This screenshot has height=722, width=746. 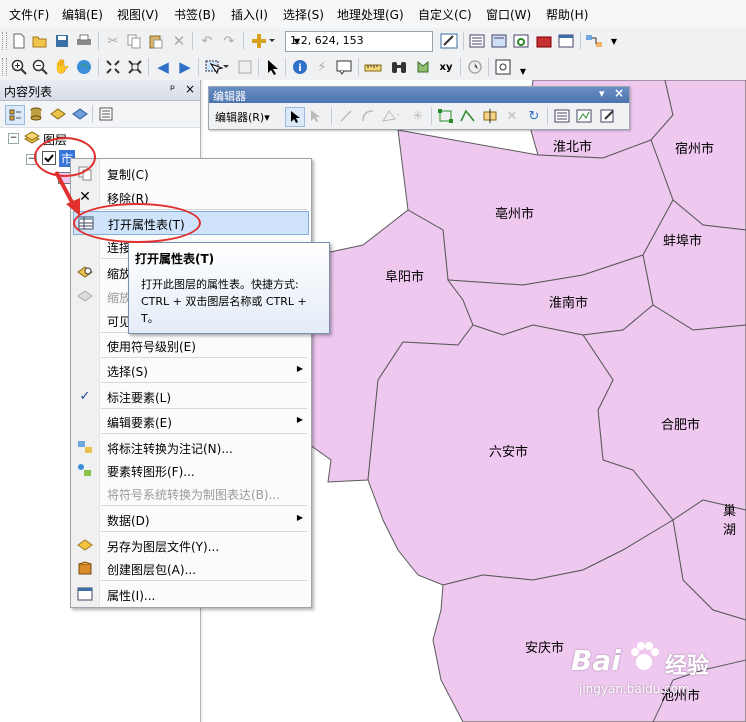 I want to click on model-builder-icon, so click(x=594, y=41).